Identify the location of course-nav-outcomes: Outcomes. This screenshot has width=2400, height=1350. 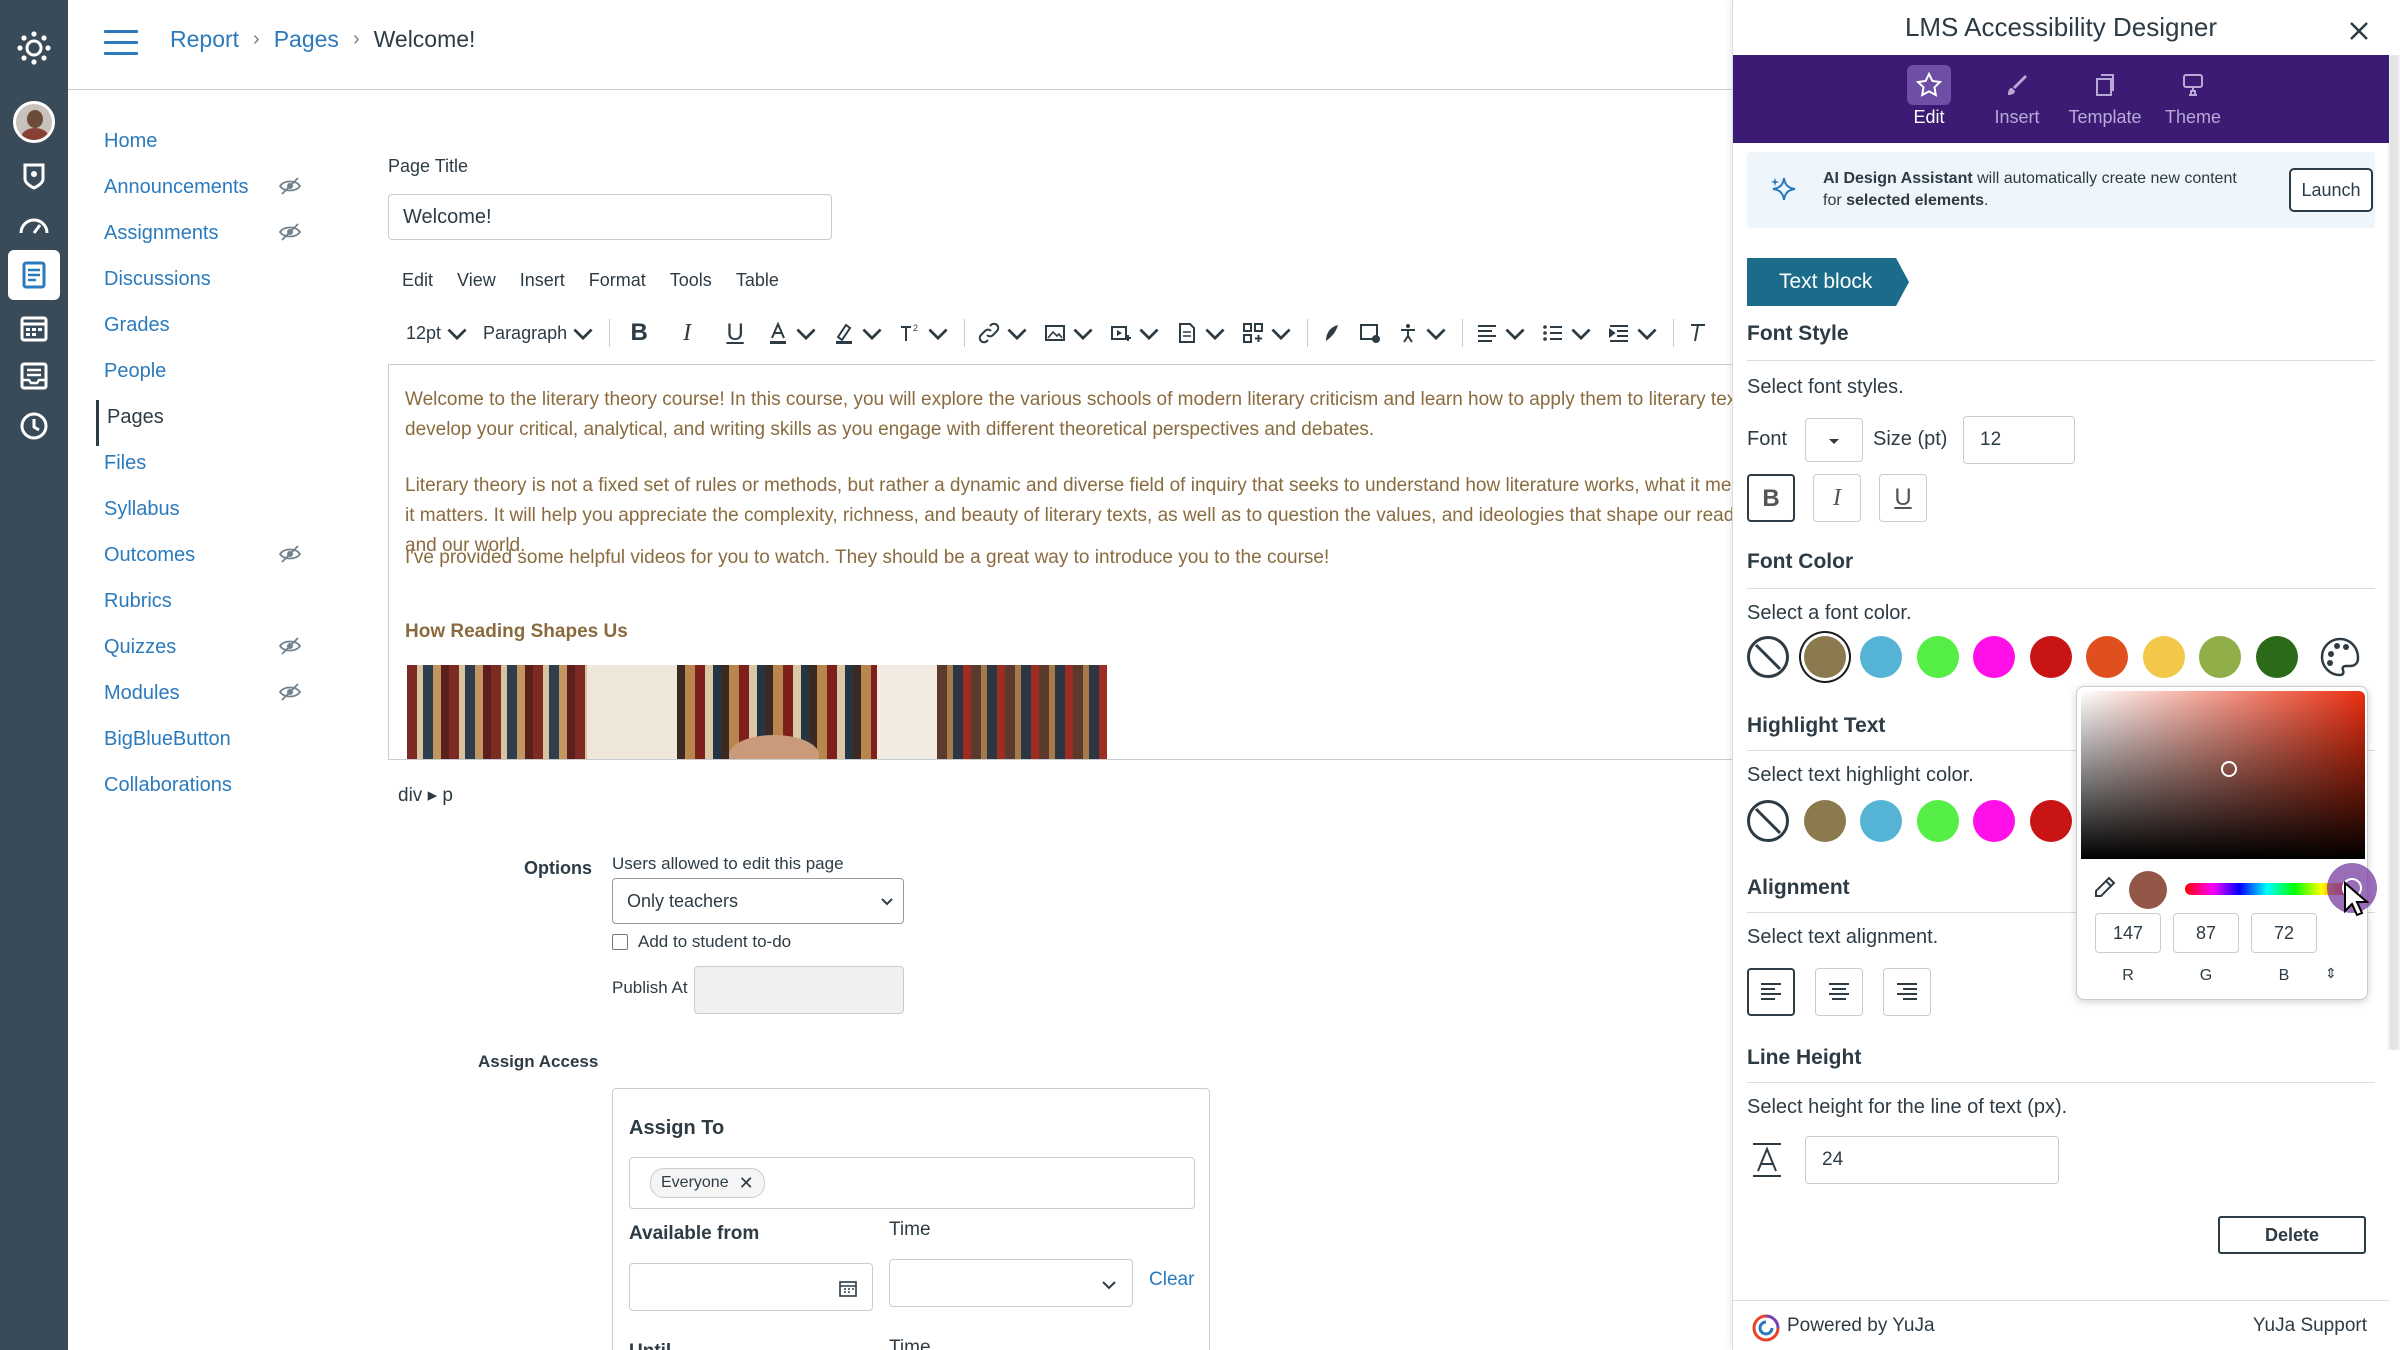
(206, 561).